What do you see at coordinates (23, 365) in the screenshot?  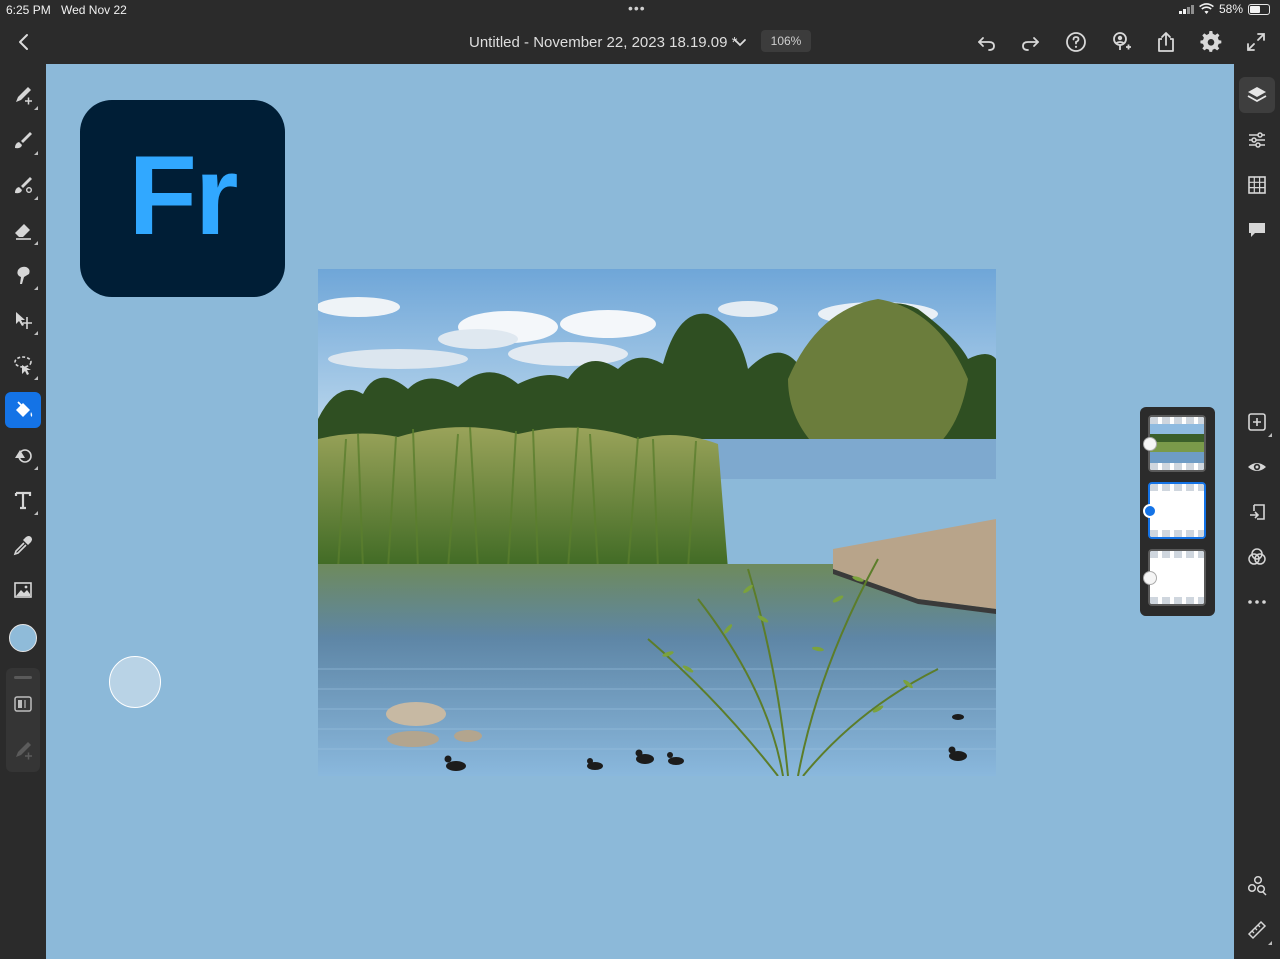 I see `selection-lasso-icon` at bounding box center [23, 365].